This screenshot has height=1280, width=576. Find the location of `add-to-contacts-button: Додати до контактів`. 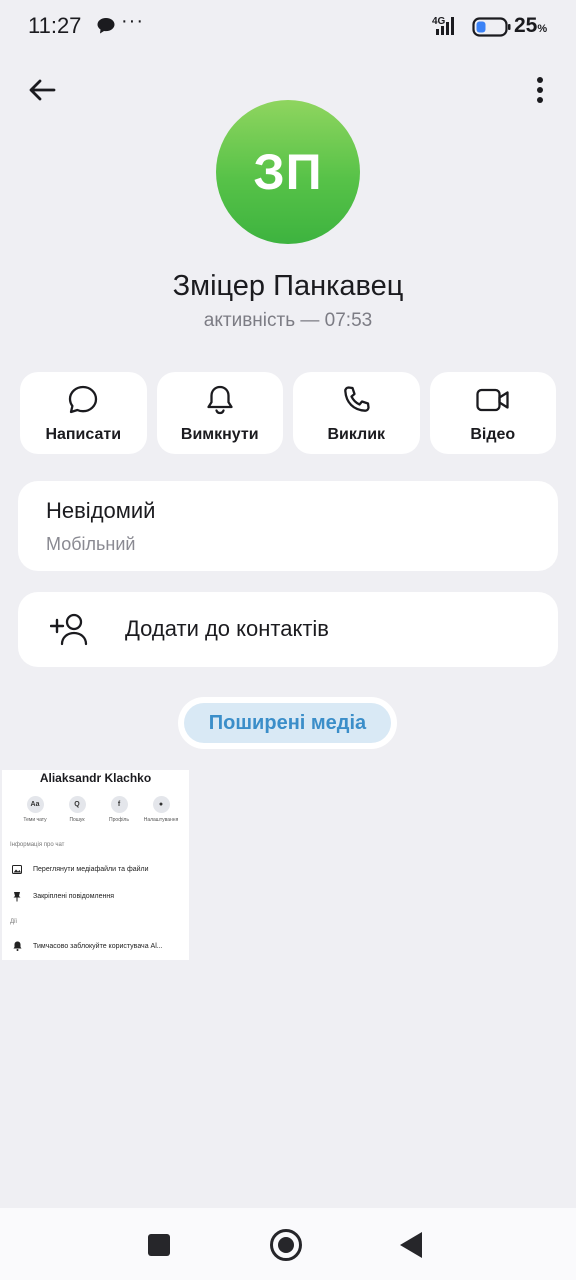

add-to-contacts-button: Додати до контактів is located at coordinates (288, 629).